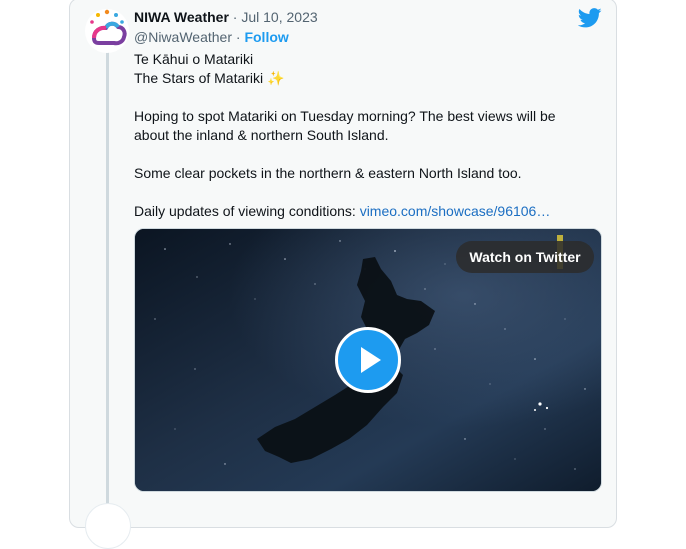 This screenshot has width=686, height=549. What do you see at coordinates (371, 360) in the screenshot?
I see `play-icon` at bounding box center [371, 360].